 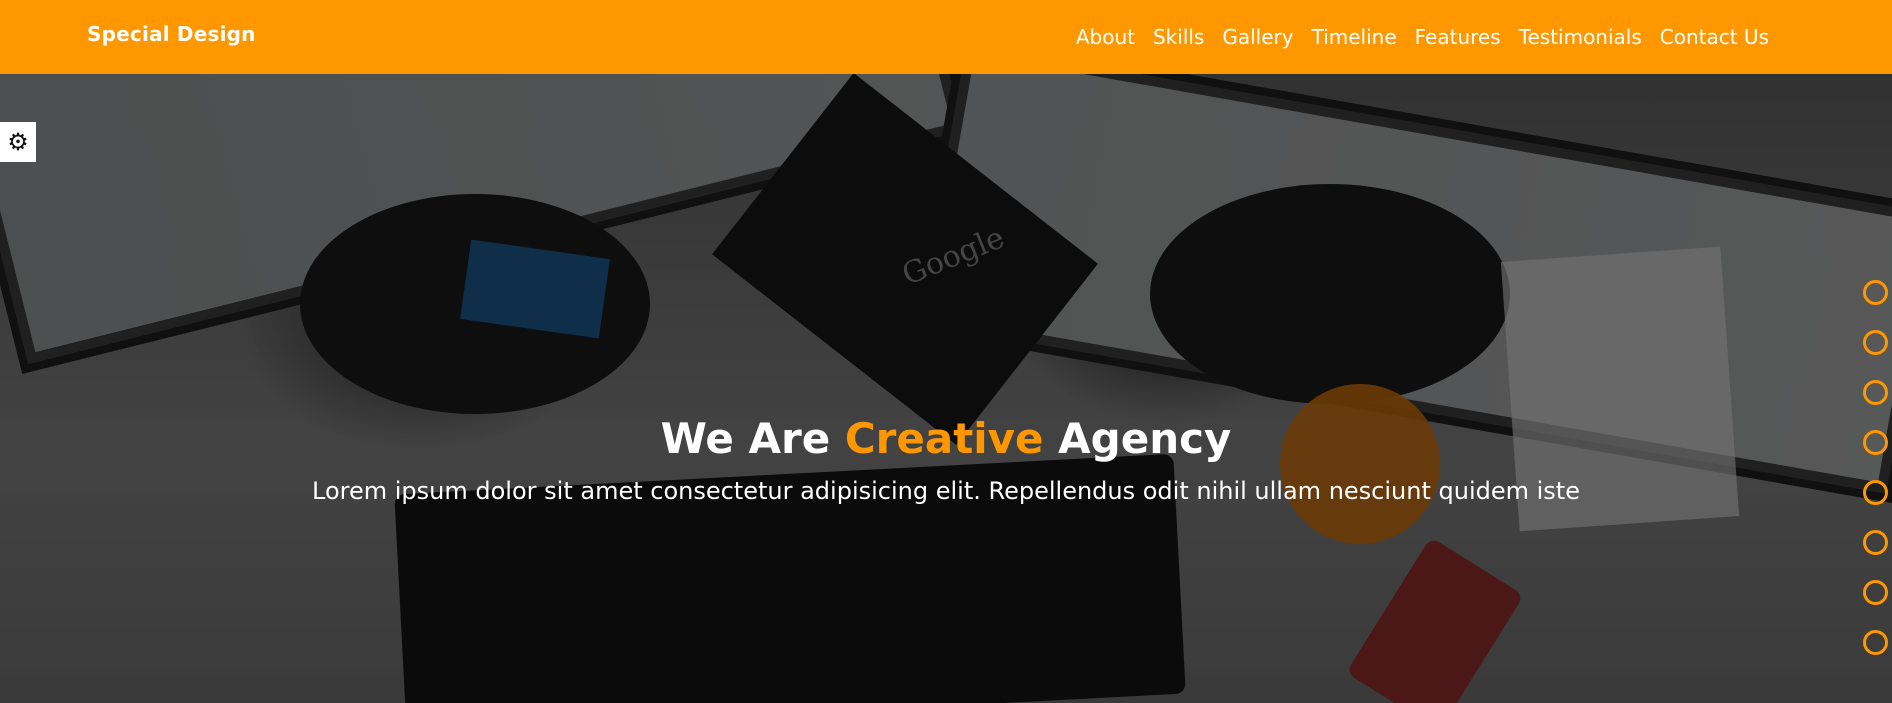 I want to click on nav-contact-us: Contact Us, so click(x=1714, y=37).